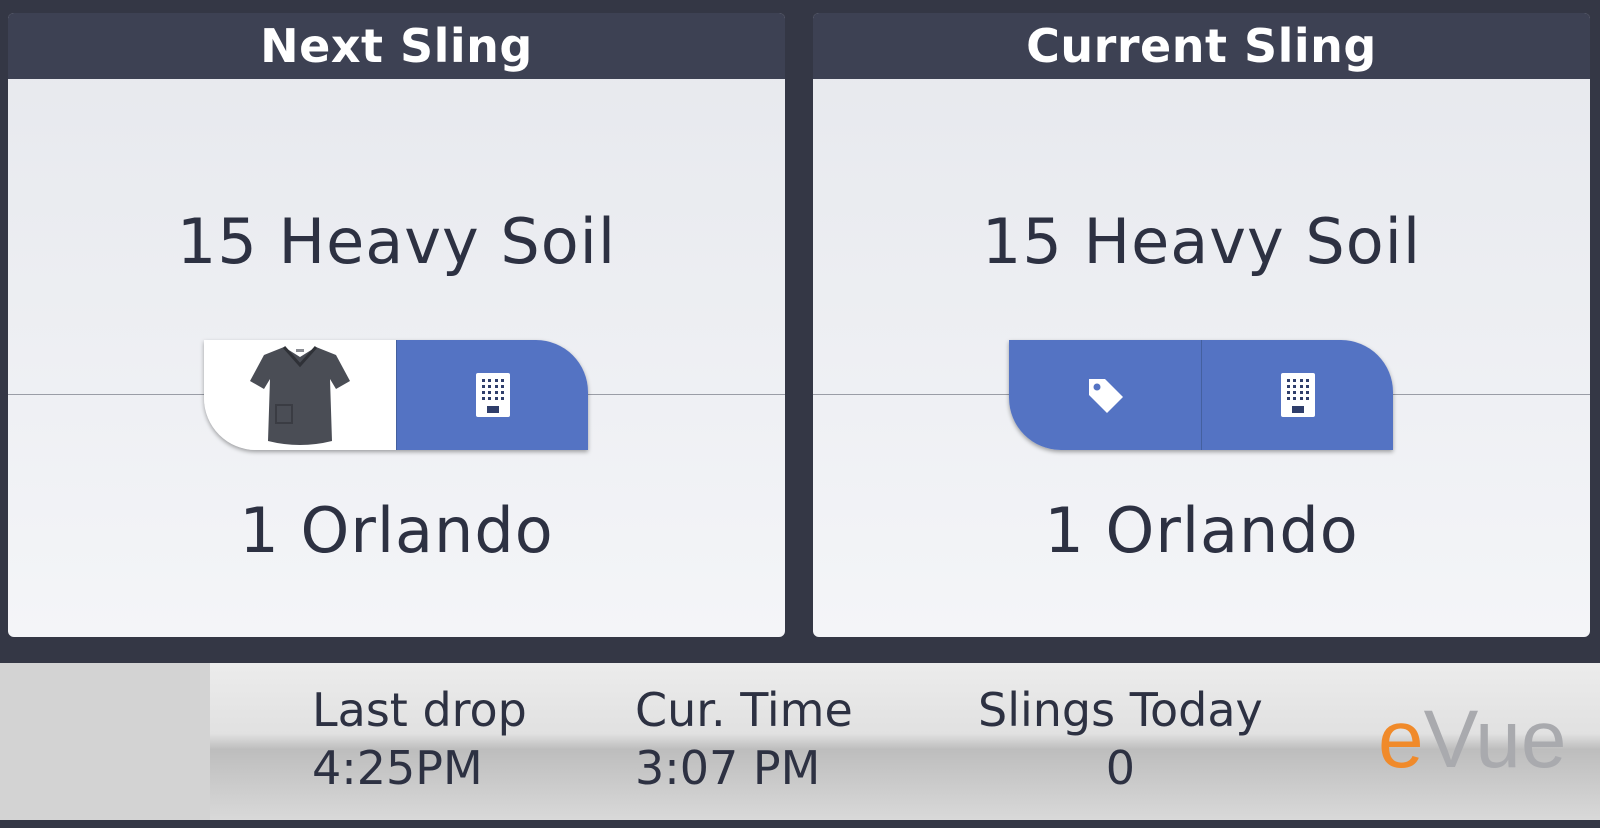  What do you see at coordinates (1120, 739) in the screenshot?
I see `slings-today-stat: Slings Today 0` at bounding box center [1120, 739].